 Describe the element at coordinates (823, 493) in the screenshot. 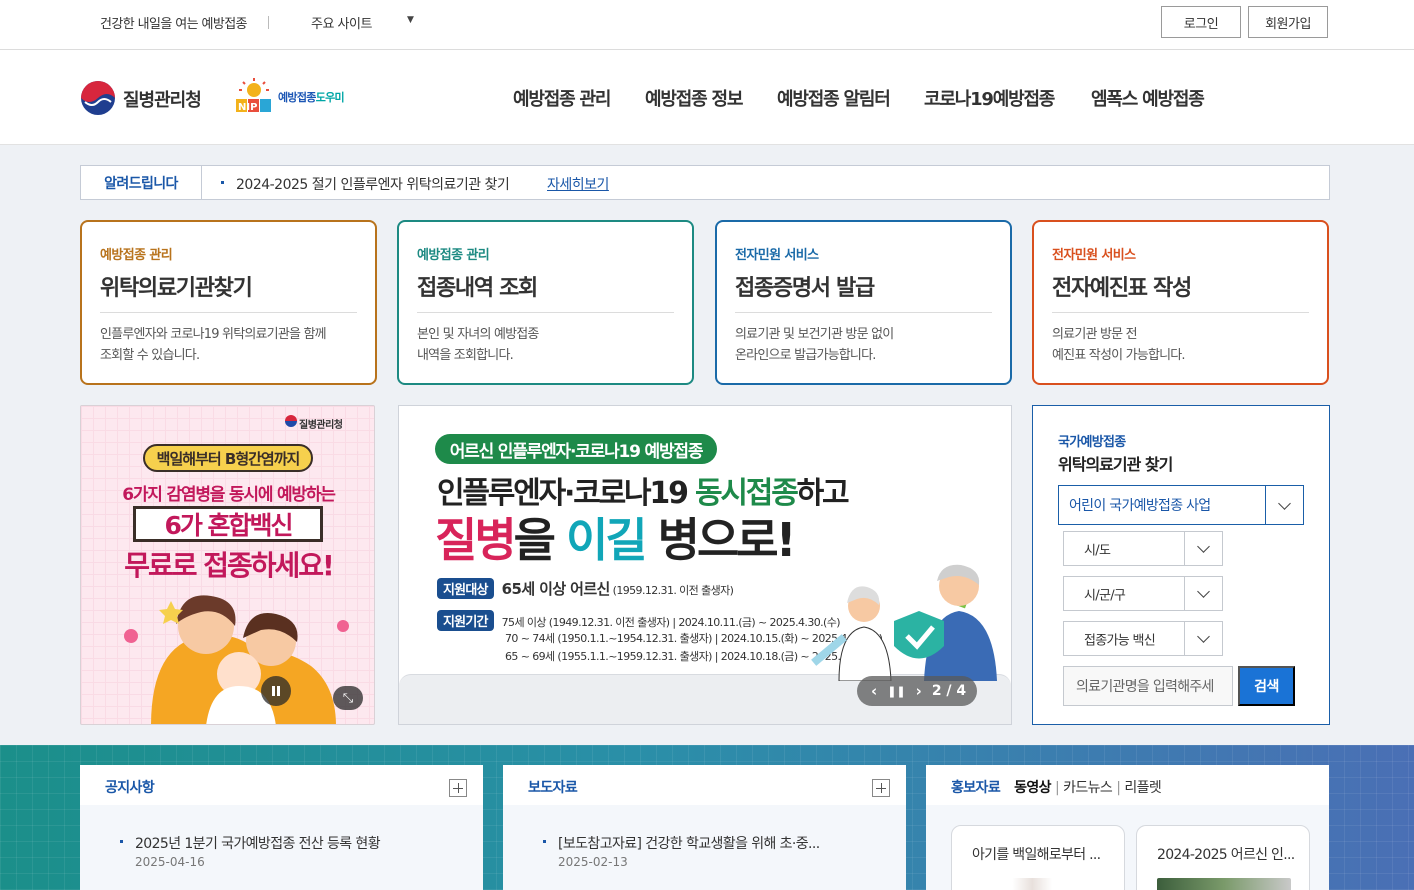

I see `headline-part: 하고` at that location.